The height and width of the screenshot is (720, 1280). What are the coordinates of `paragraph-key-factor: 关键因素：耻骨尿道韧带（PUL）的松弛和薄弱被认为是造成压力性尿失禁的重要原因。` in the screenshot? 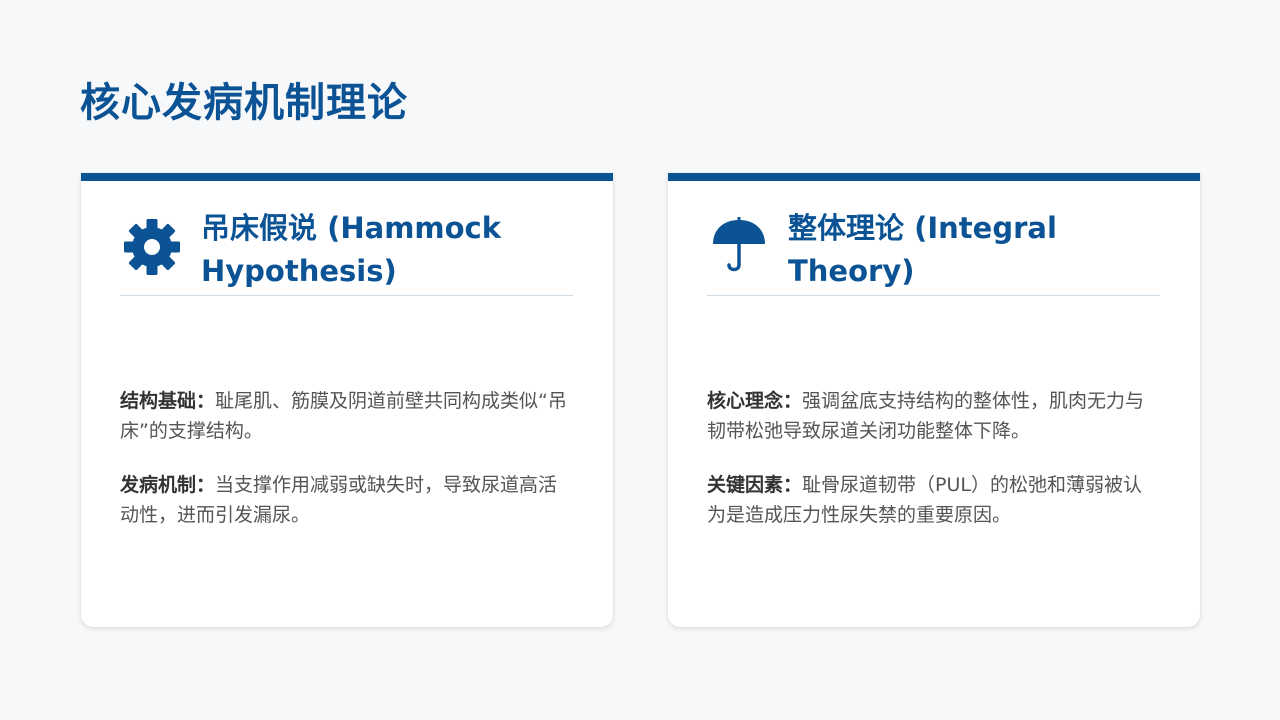 It's located at (933, 500).